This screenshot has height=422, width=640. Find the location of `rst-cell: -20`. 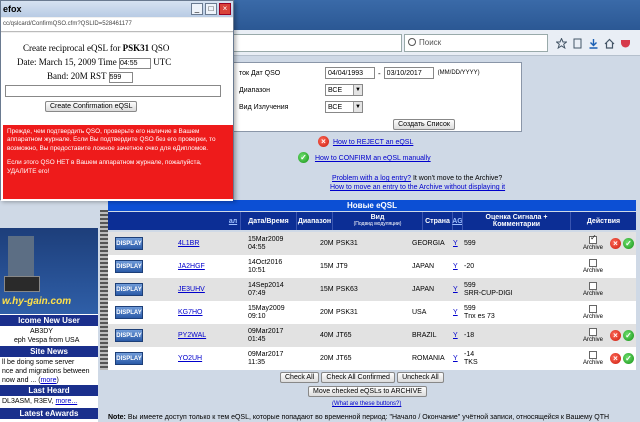

rst-cell: -20 is located at coordinates (469, 266).